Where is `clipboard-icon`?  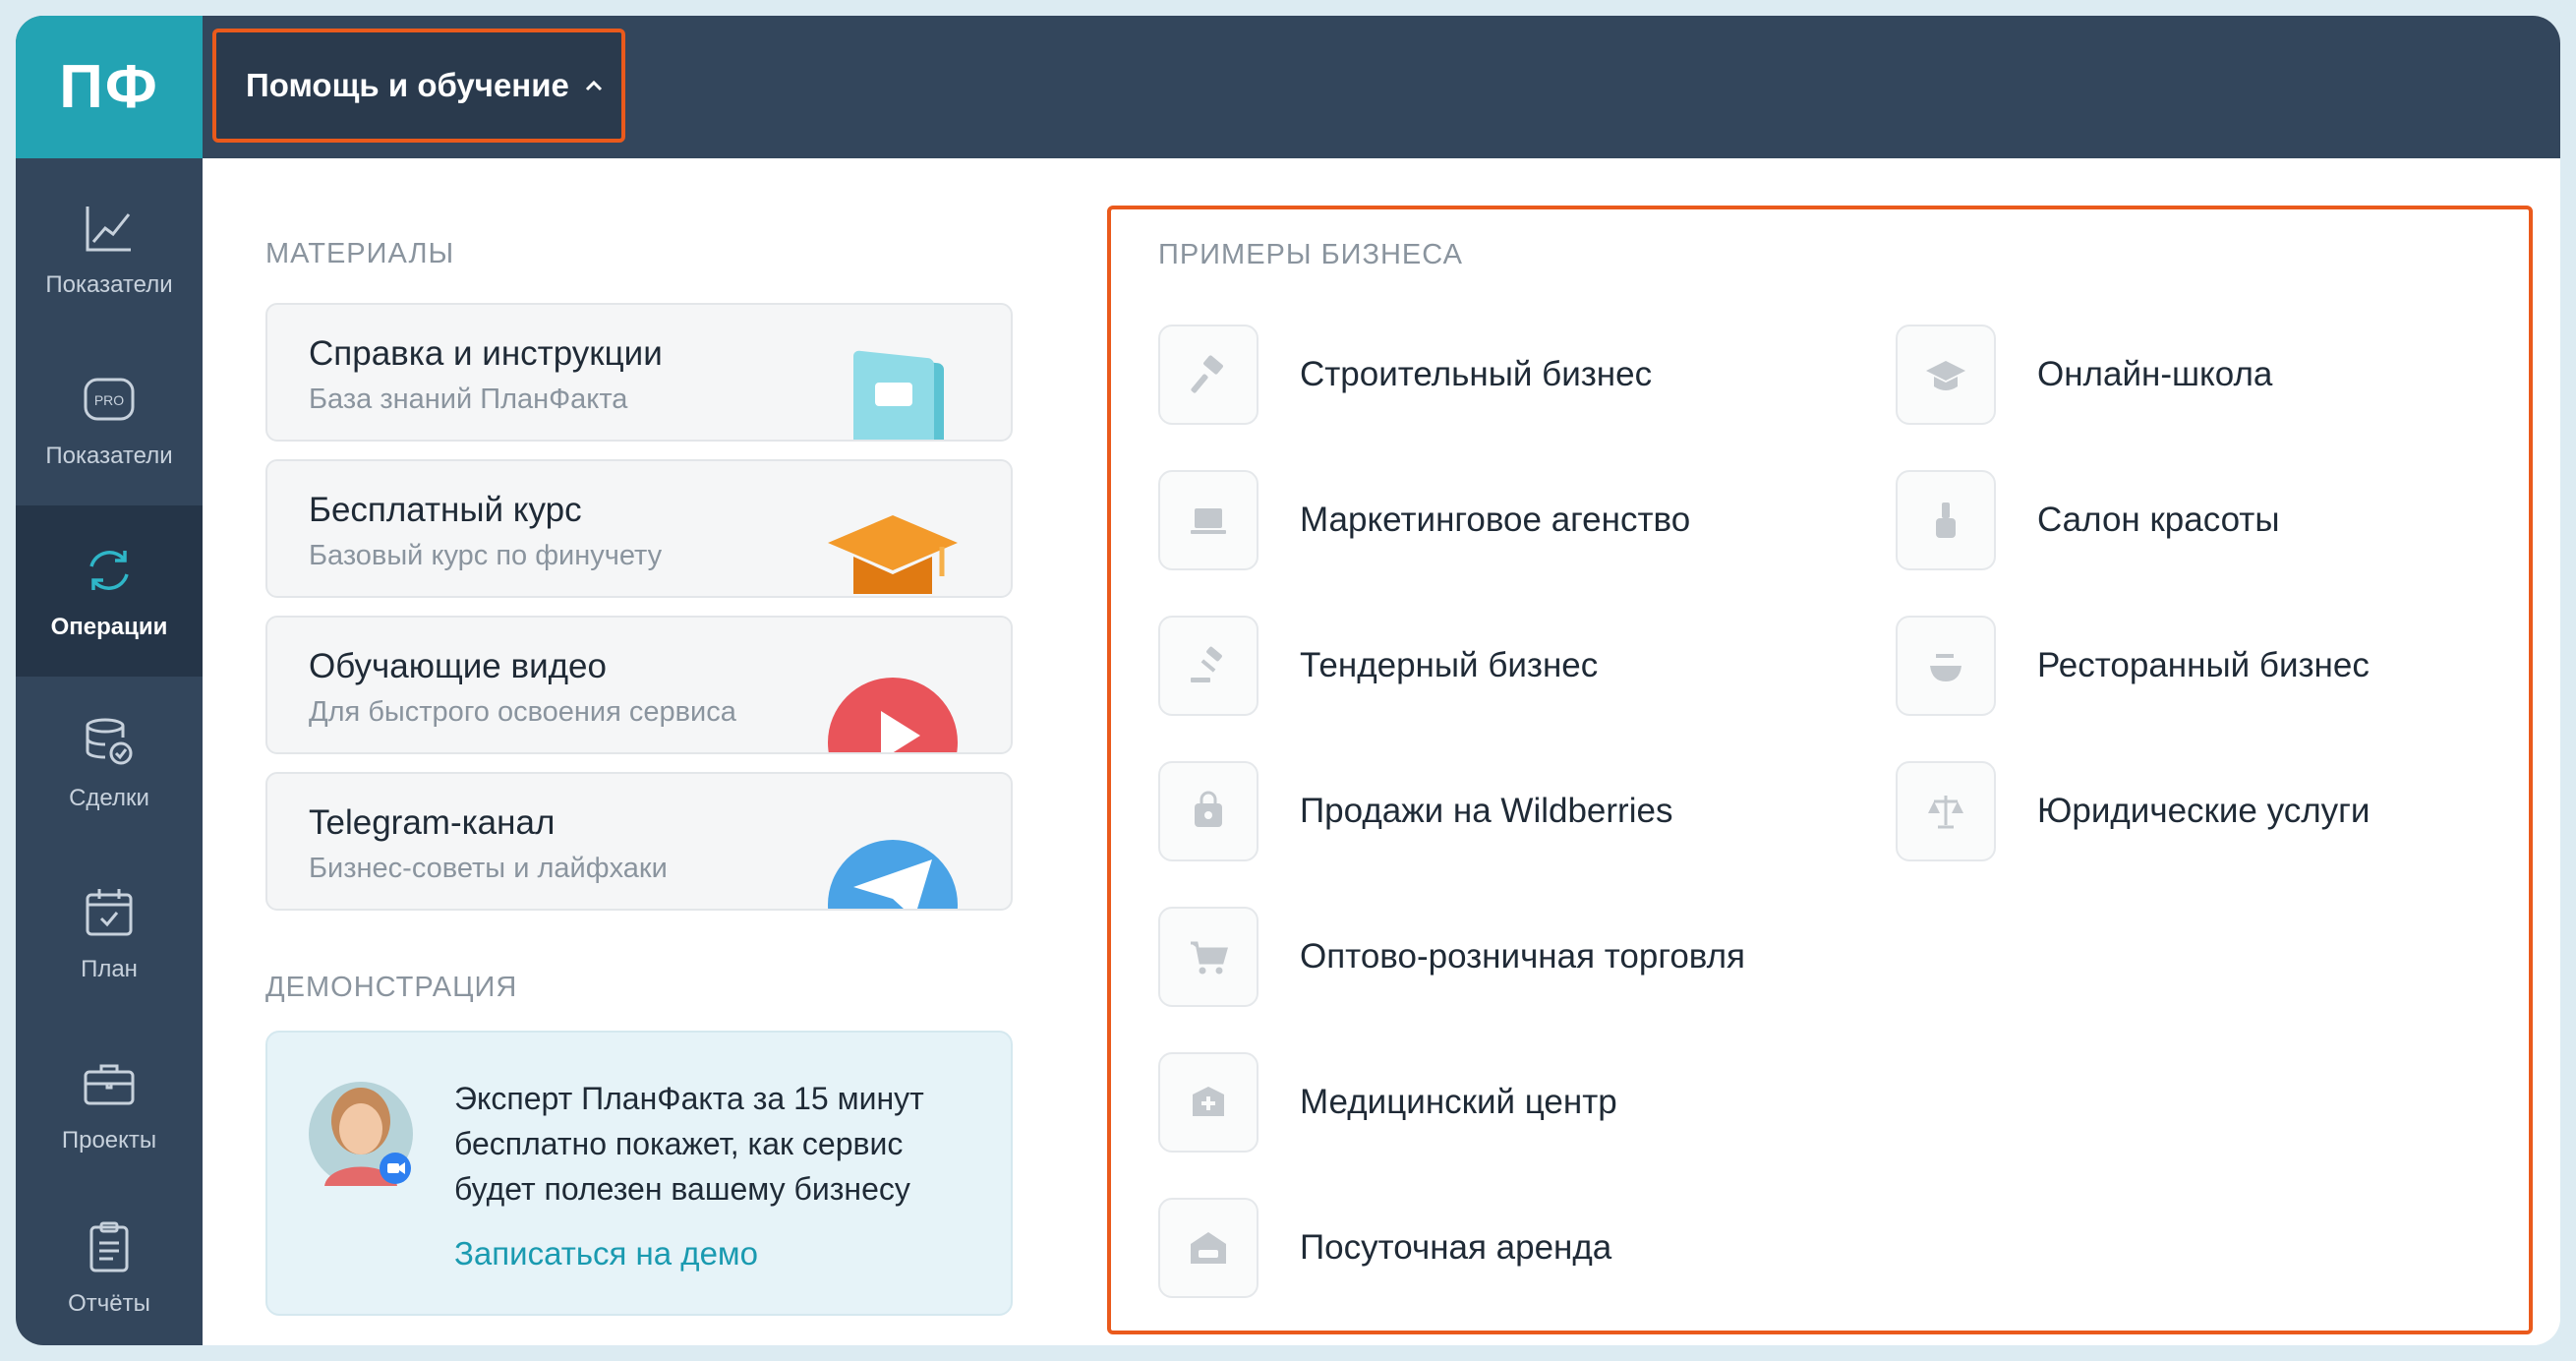
clipboard-icon is located at coordinates (109, 1247).